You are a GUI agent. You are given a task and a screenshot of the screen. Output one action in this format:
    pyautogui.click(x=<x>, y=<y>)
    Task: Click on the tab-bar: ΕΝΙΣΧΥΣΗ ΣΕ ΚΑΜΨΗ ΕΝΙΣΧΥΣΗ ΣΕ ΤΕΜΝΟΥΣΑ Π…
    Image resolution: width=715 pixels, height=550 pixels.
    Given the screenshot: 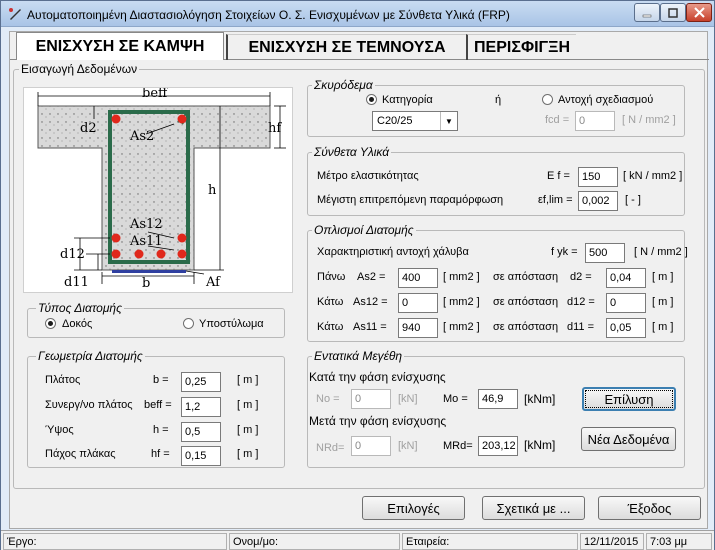 What is the action you would take?
    pyautogui.click(x=359, y=46)
    